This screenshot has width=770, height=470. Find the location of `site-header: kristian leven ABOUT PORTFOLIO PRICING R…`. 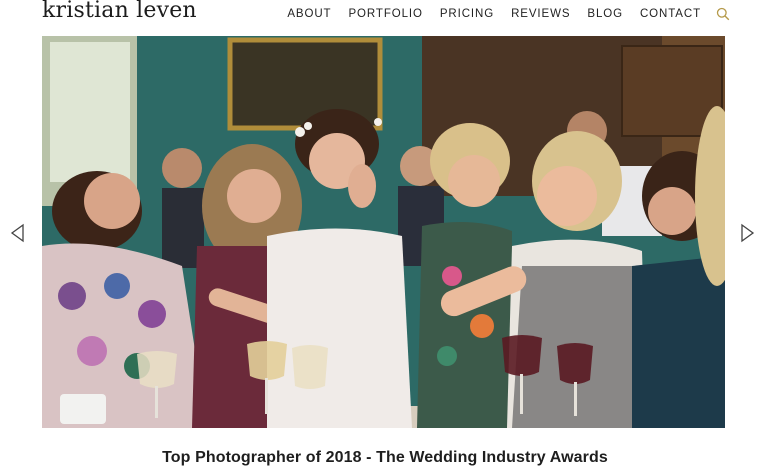

site-header: kristian leven ABOUT PORTFOLIO PRICING R… is located at coordinates (385, 16).